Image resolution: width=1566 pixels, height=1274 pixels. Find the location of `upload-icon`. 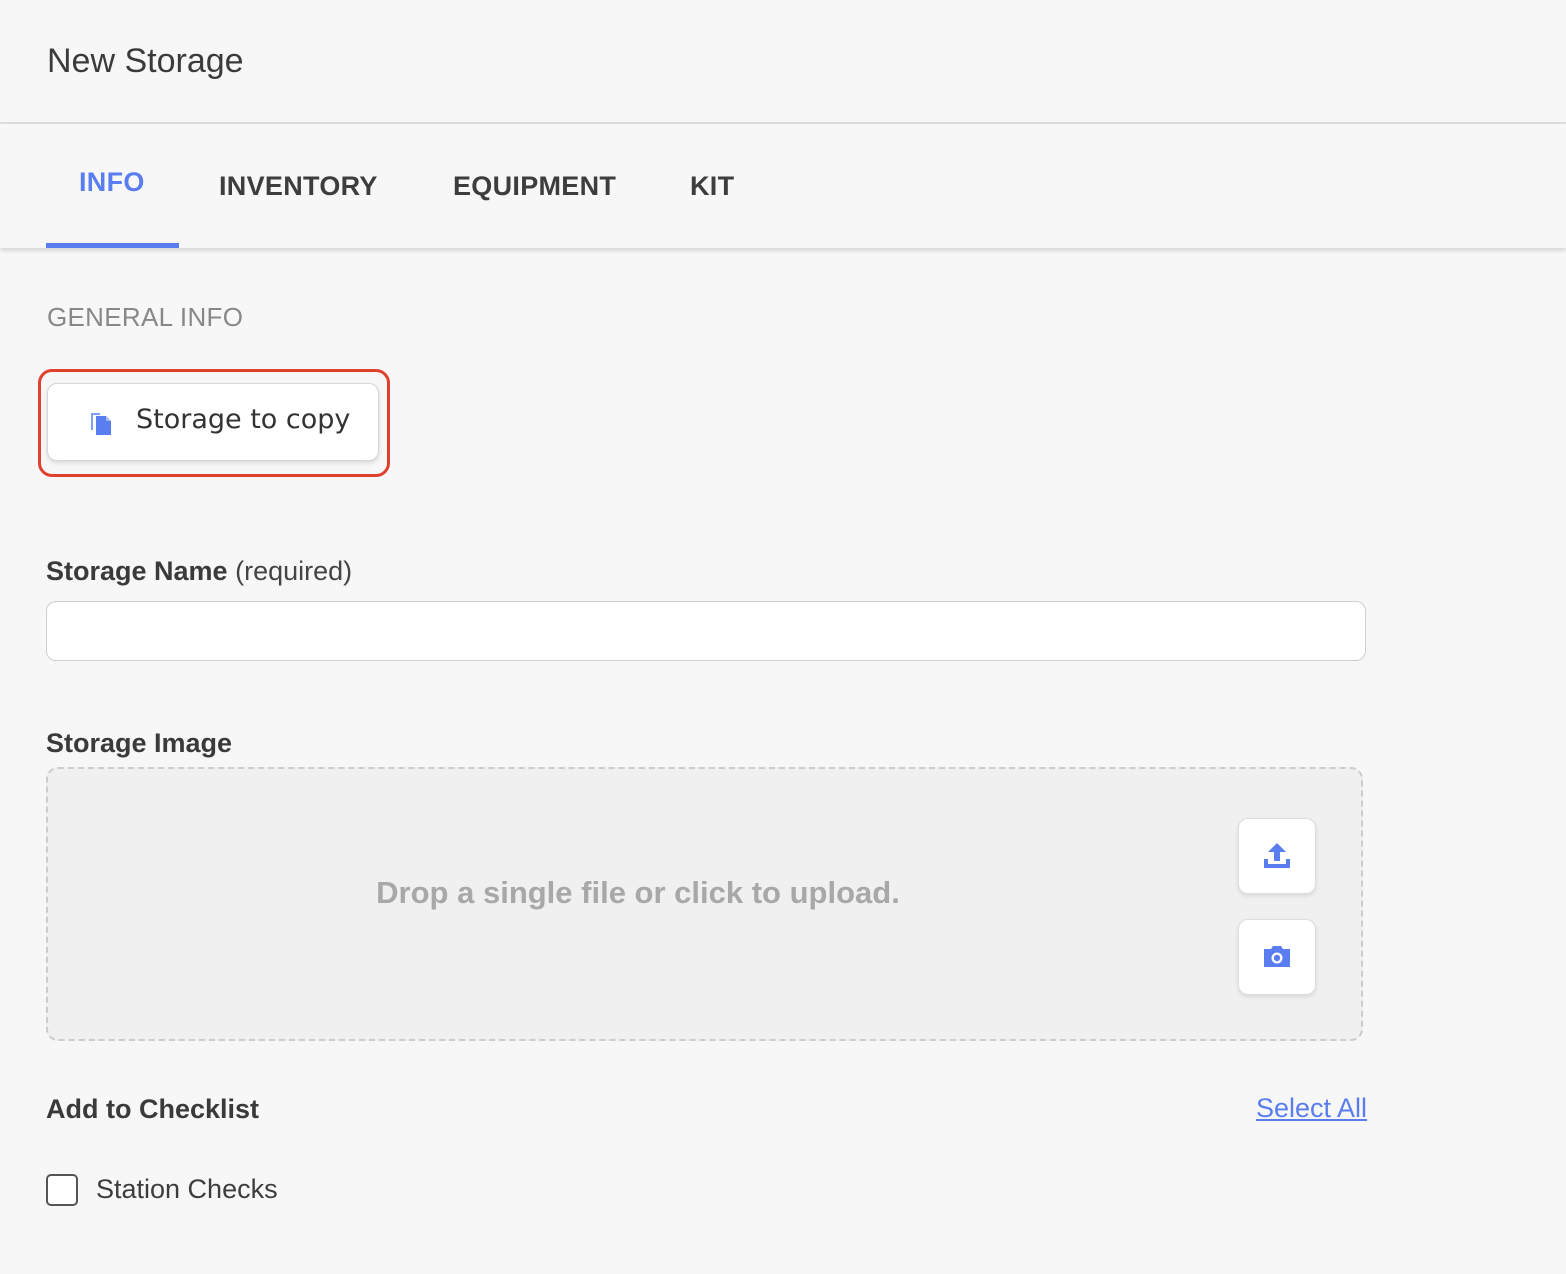

upload-icon is located at coordinates (1277, 855).